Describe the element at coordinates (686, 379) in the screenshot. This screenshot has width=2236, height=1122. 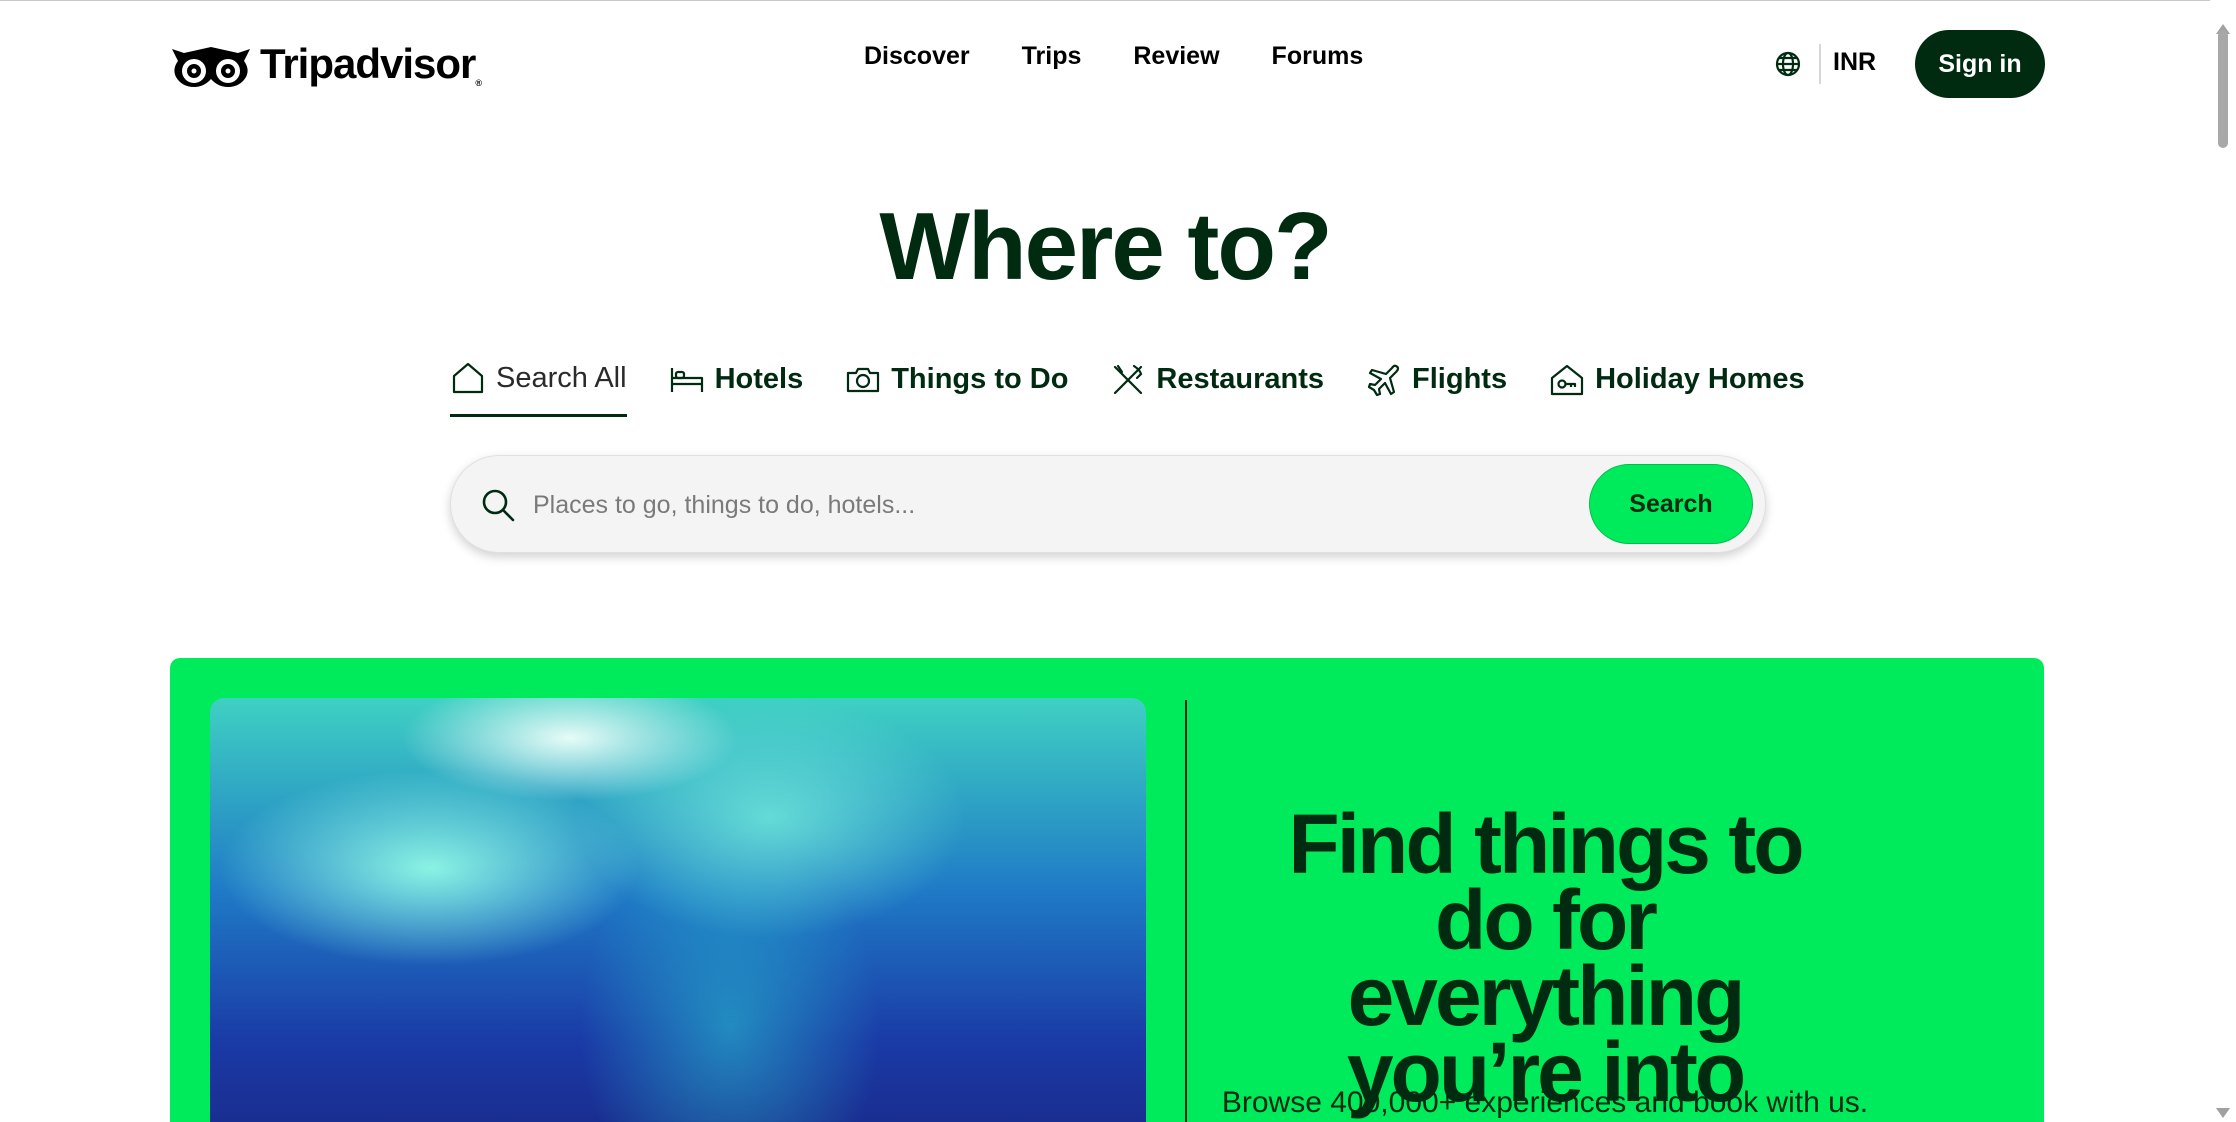
I see `bed-icon` at that location.